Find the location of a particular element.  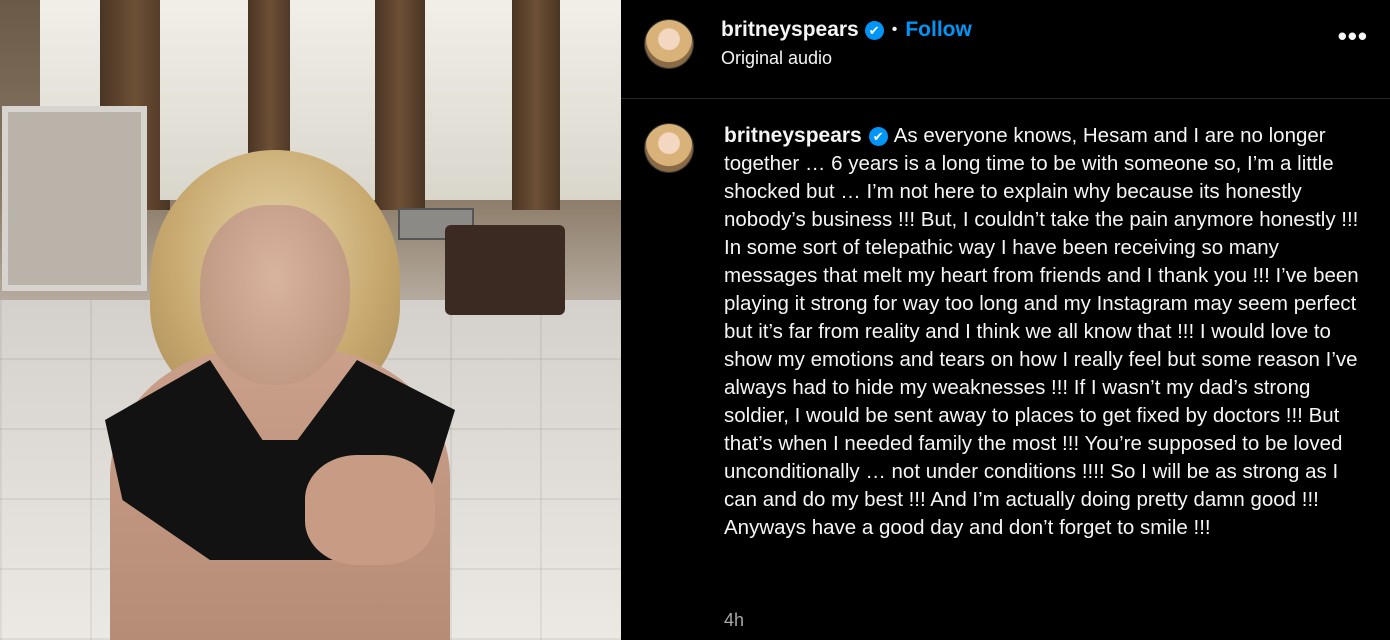

post-header: britneyspears ✔ • Follow Original audio ••• is located at coordinates (1005, 49).